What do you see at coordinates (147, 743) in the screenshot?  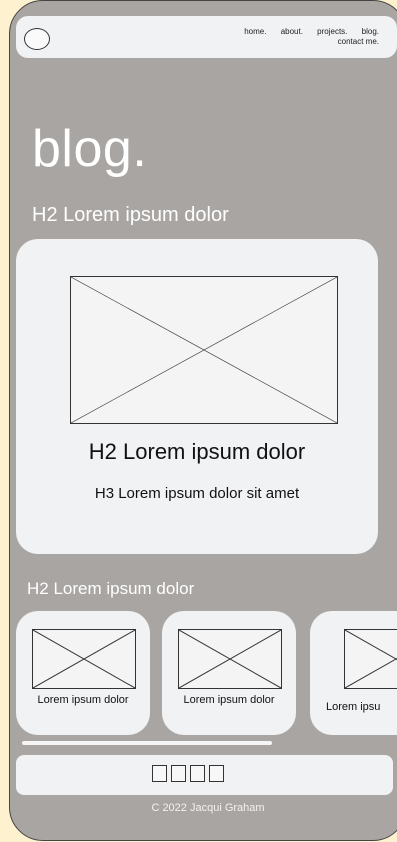 I see `horizontal-scrollbar` at bounding box center [147, 743].